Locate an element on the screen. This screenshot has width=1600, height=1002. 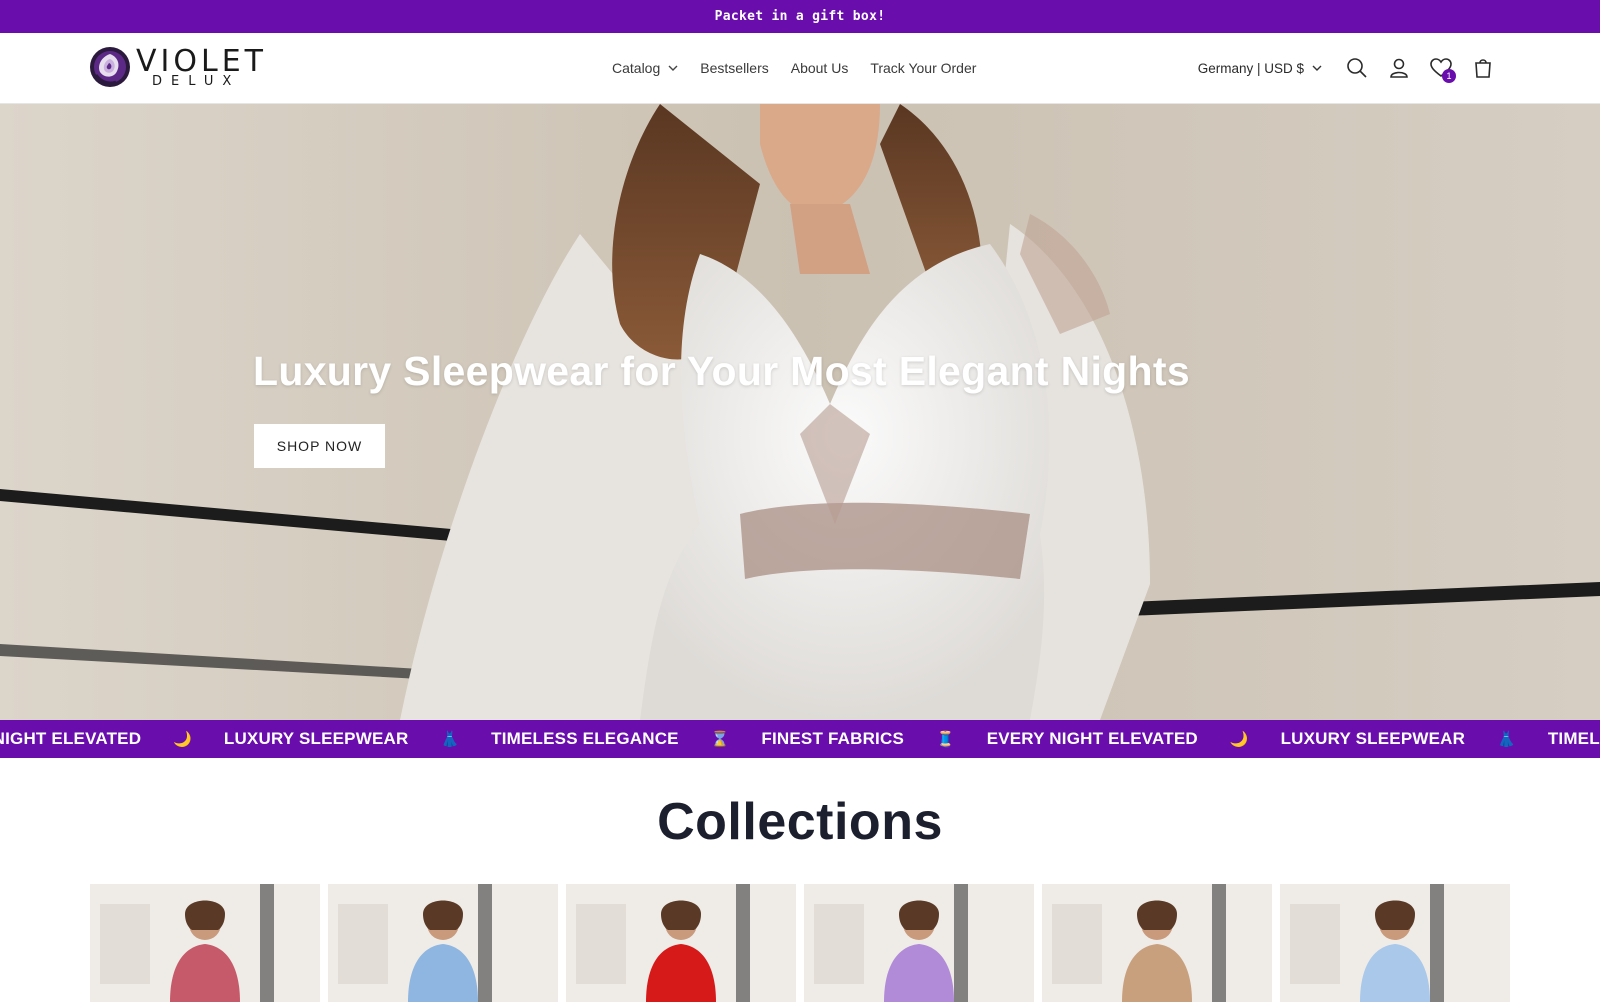
nav-item-track-order: Track Your Order is located at coordinates (923, 68).